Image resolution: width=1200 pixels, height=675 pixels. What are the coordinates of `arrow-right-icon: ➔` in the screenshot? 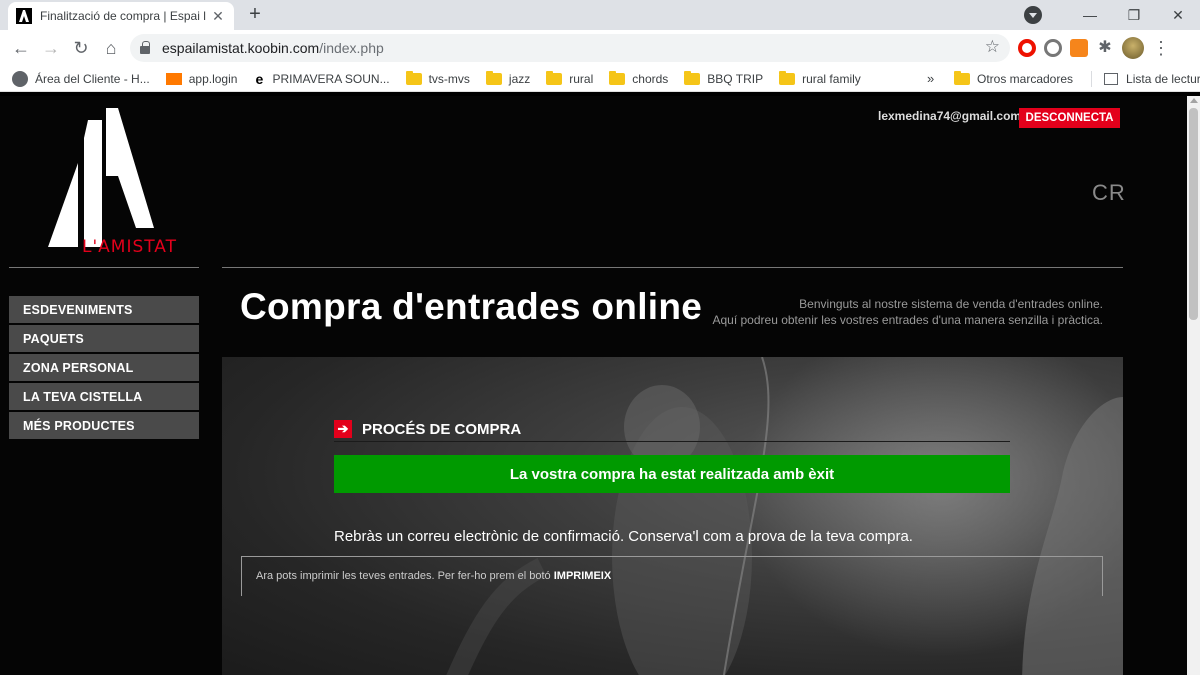 It's located at (343, 429).